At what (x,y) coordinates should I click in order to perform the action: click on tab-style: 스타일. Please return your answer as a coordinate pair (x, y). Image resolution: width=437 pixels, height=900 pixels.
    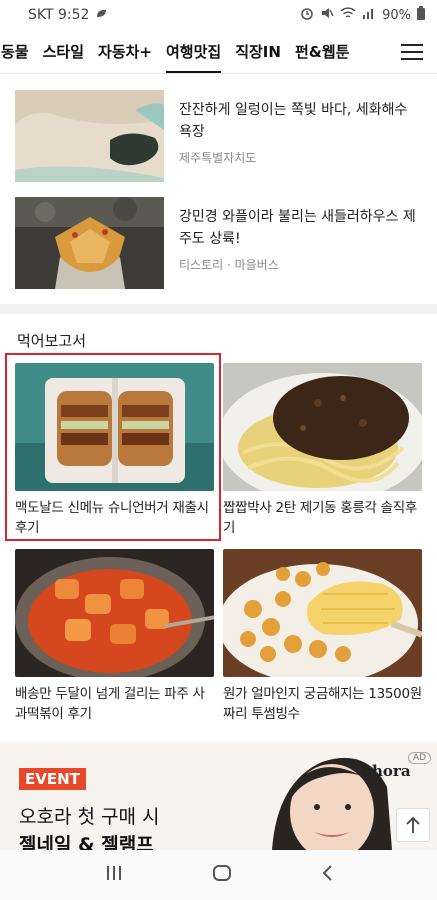
    Looking at the image, I should click on (63, 51).